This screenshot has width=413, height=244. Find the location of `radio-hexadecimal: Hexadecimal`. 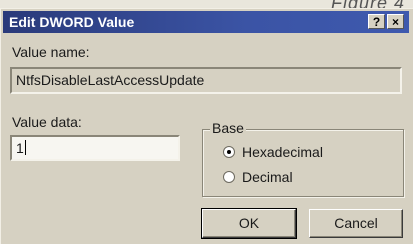

radio-hexadecimal: Hexadecimal is located at coordinates (273, 152).